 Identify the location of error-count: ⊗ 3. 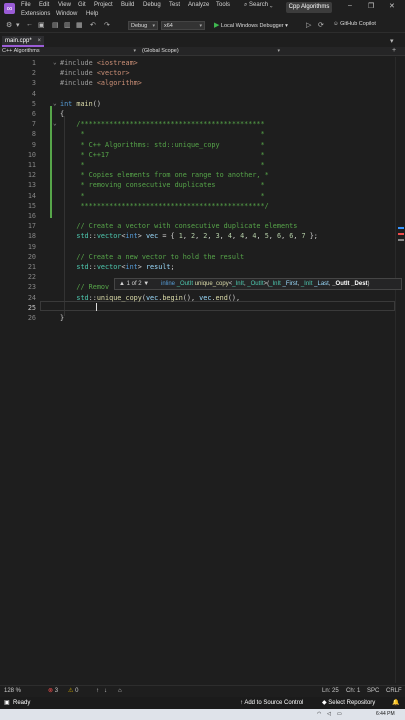
(53, 691).